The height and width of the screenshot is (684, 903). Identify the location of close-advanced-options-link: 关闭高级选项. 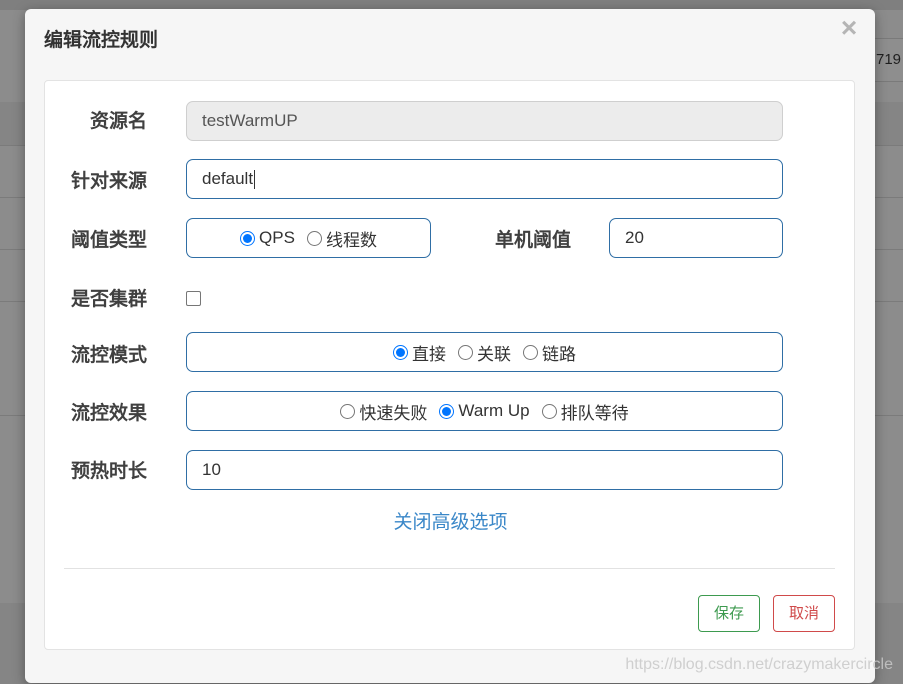
(450, 523).